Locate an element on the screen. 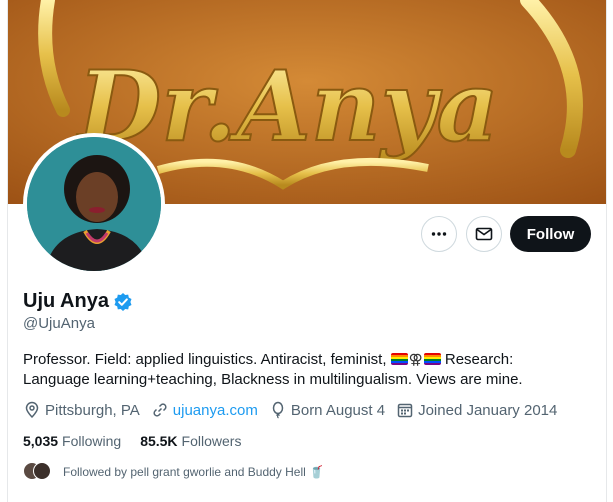 The width and height of the screenshot is (613, 502). avatar is located at coordinates (94, 204).